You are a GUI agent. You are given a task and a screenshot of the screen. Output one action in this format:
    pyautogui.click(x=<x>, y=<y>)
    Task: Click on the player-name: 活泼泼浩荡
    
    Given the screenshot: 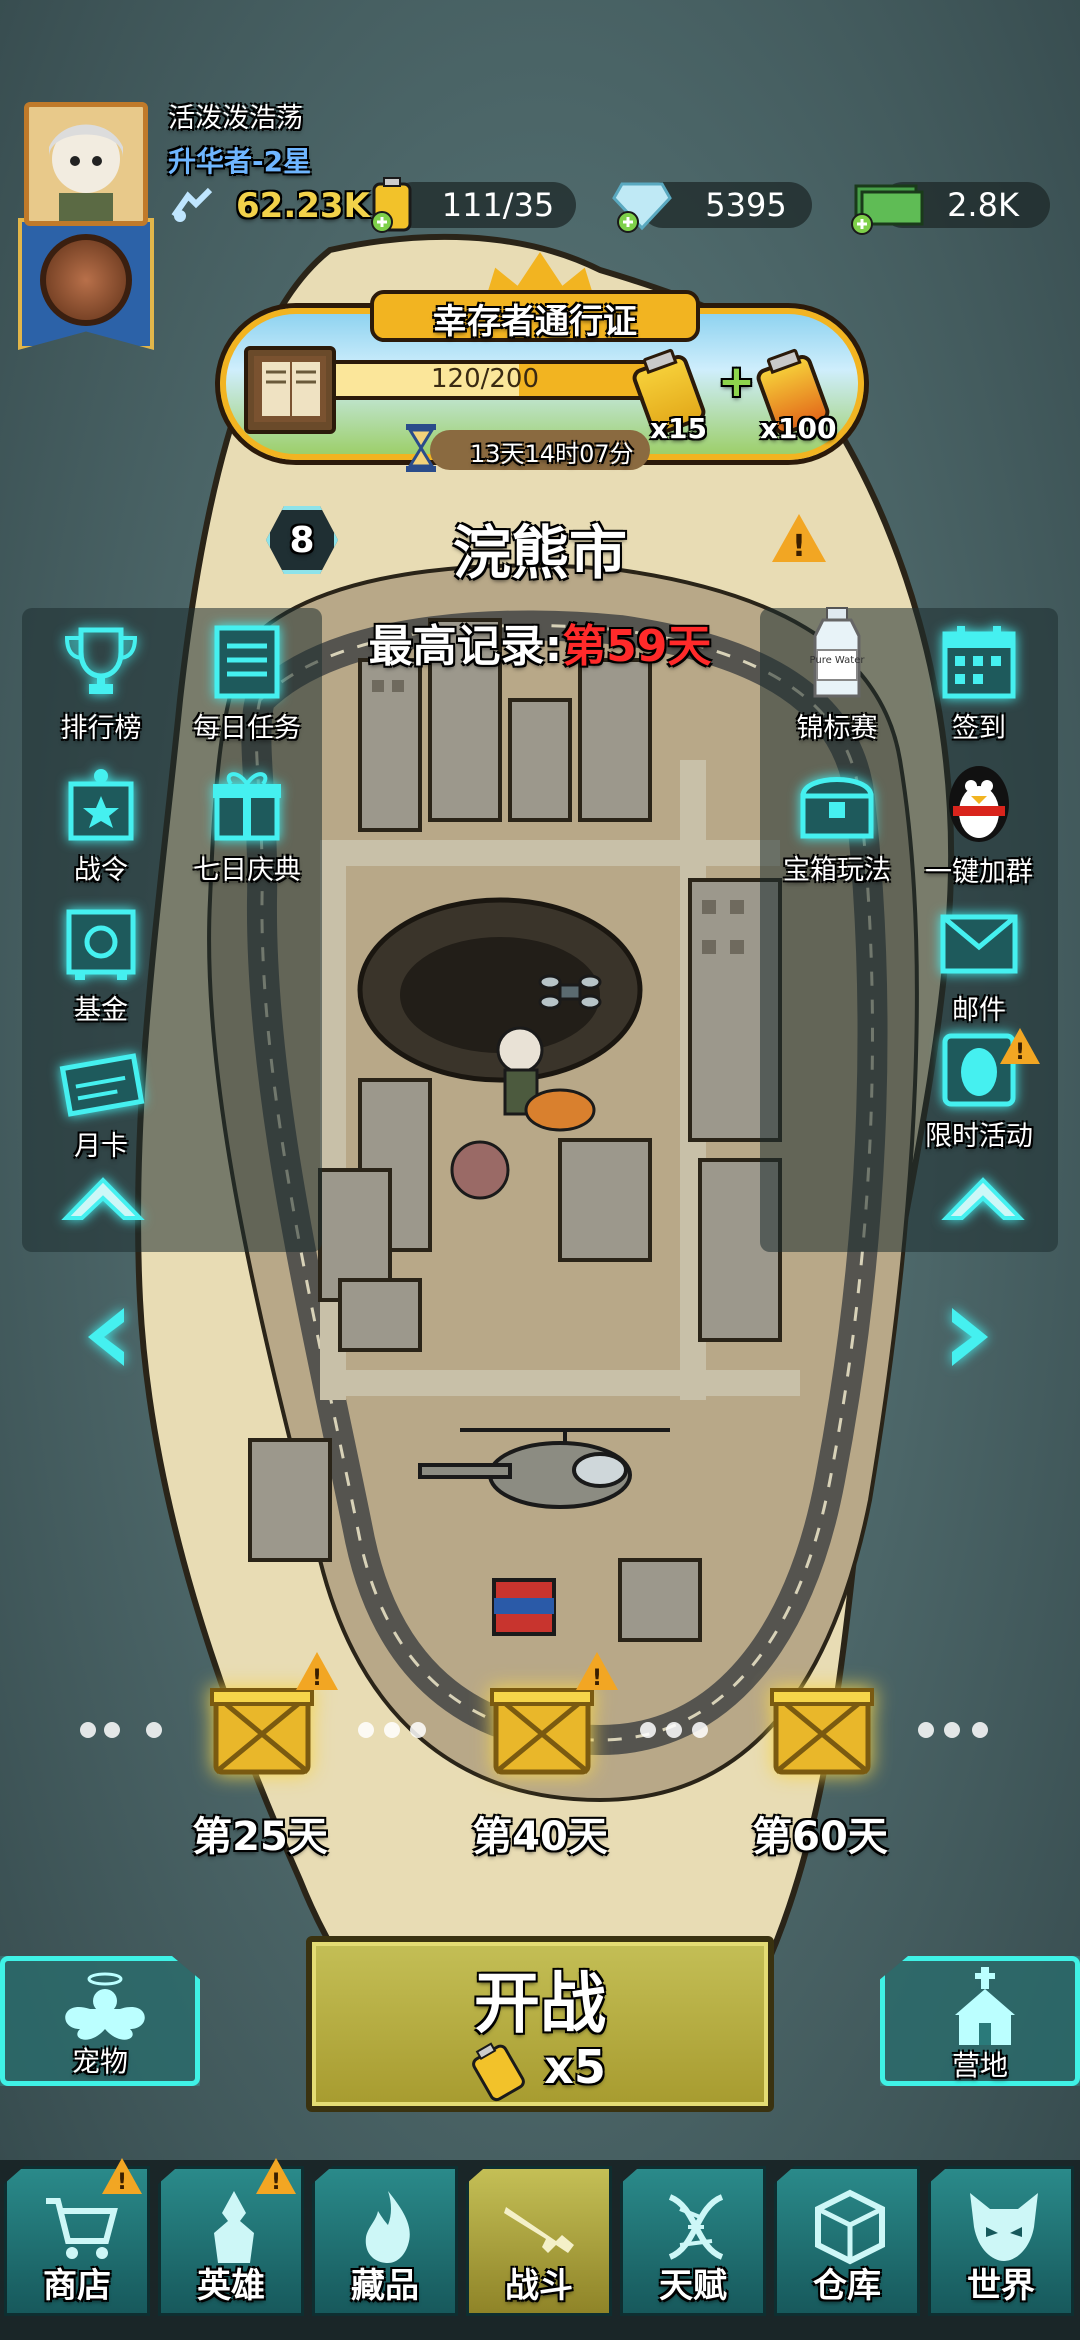 What is the action you would take?
    pyautogui.click(x=235, y=118)
    